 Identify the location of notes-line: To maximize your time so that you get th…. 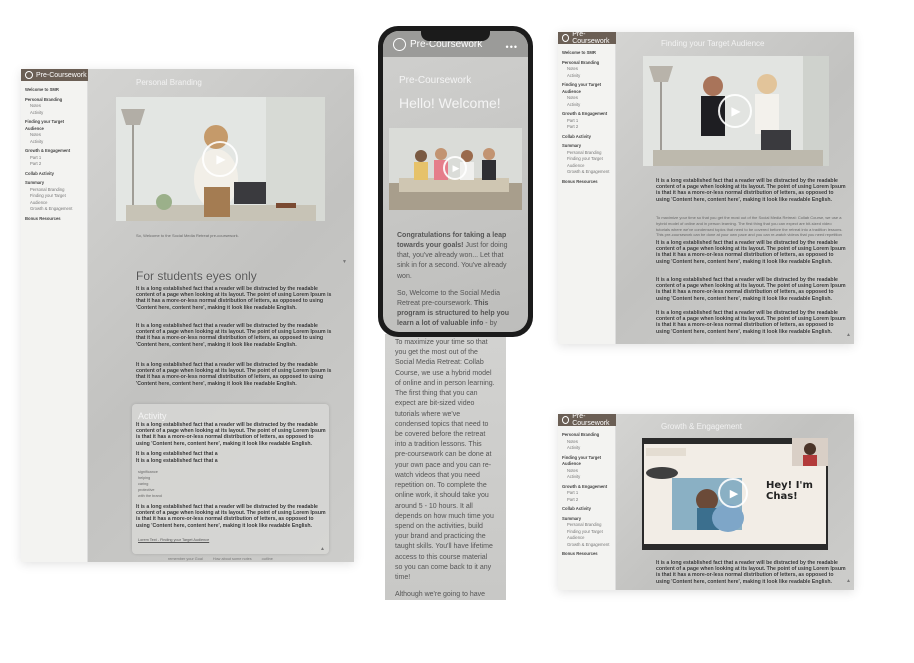
(749, 227).